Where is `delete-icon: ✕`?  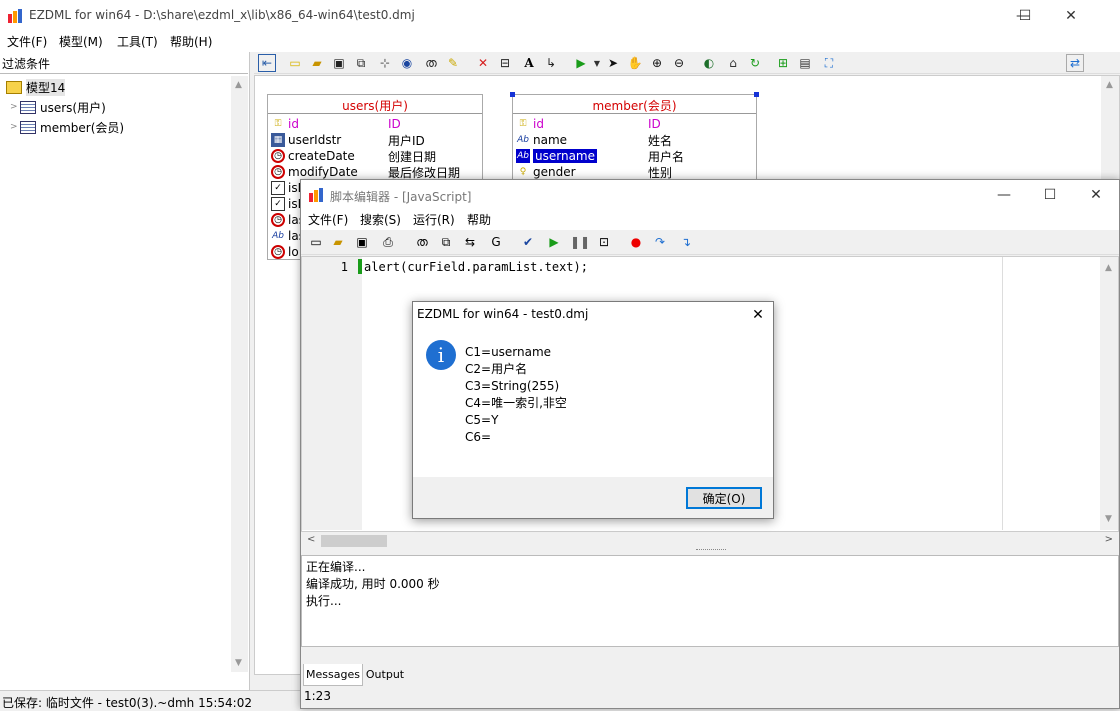 delete-icon: ✕ is located at coordinates (483, 63).